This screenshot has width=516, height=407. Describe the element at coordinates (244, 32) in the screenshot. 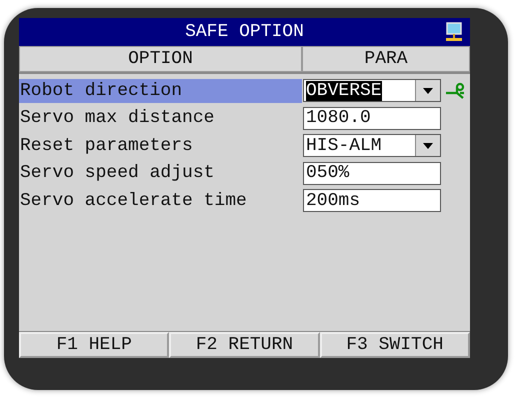

I see `window-title: SAFE OPTION` at that location.